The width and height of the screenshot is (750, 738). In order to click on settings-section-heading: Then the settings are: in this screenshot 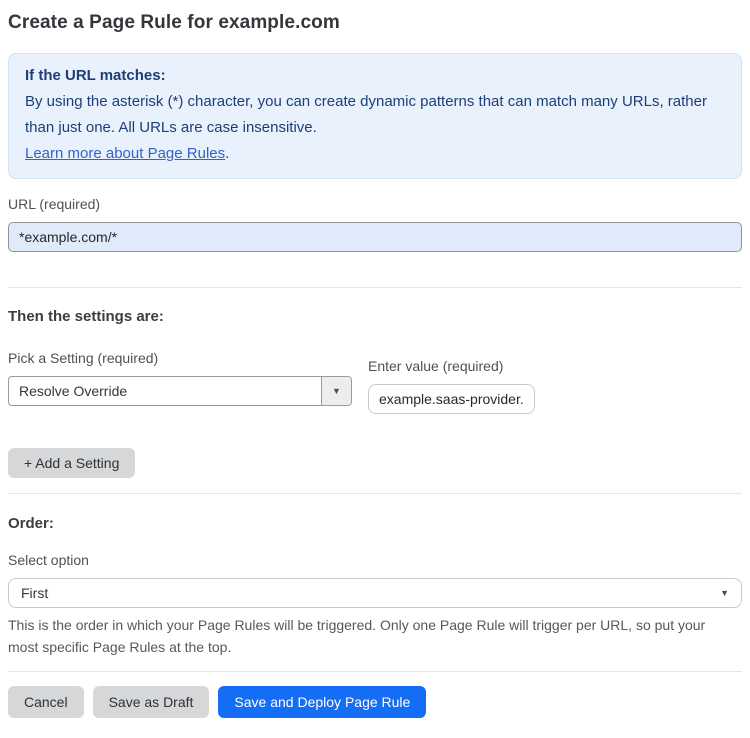, I will do `click(86, 316)`.